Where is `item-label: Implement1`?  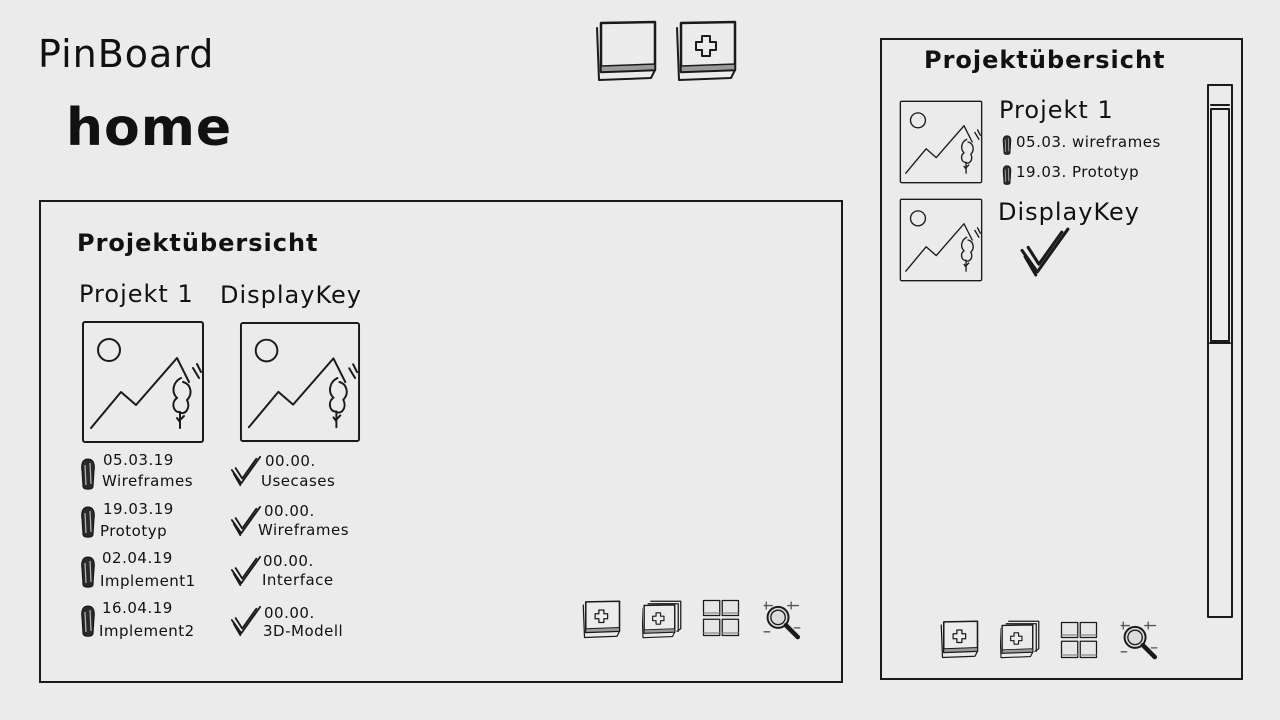
item-label: Implement1 is located at coordinates (148, 581).